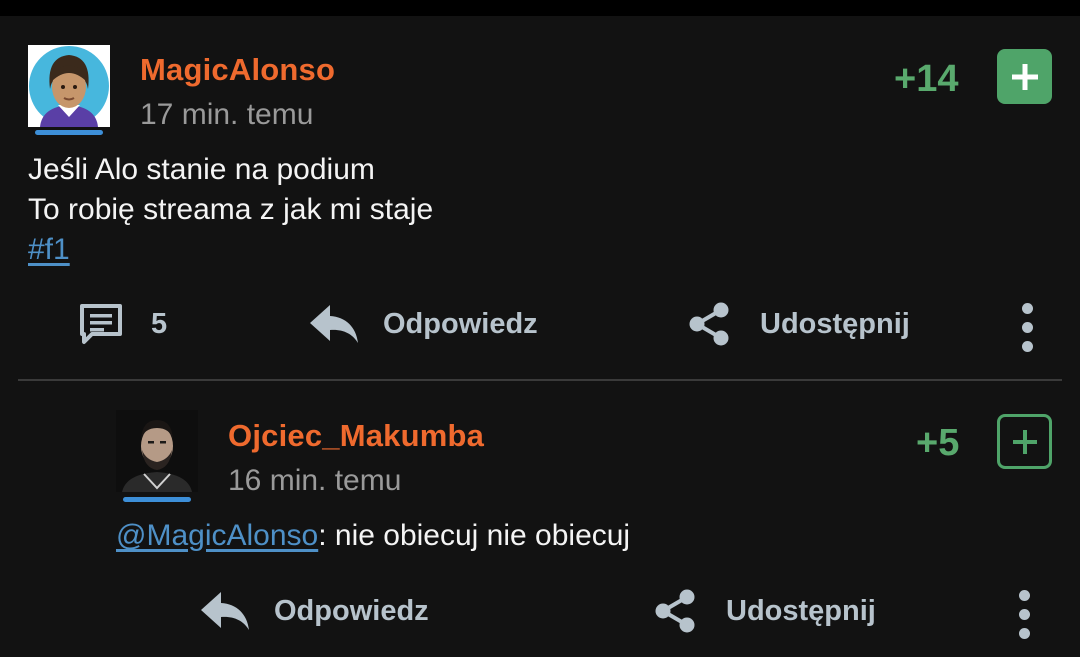  Describe the element at coordinates (217, 535) in the screenshot. I see `mention-link: @MagicAlonso` at that location.